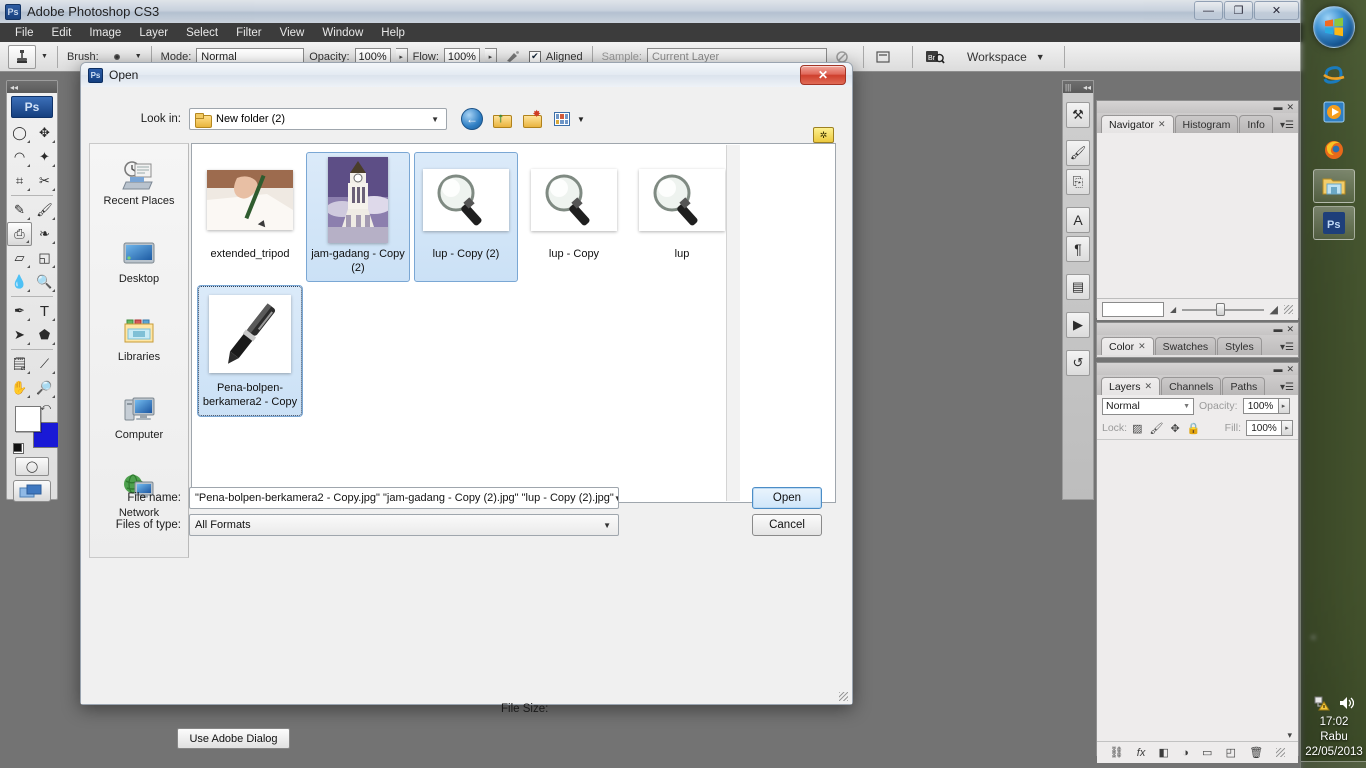 This screenshot has height=768, width=1366. Describe the element at coordinates (233, 738) in the screenshot. I see `use-adobe-dialog-button: Use Adobe Dialog` at that location.